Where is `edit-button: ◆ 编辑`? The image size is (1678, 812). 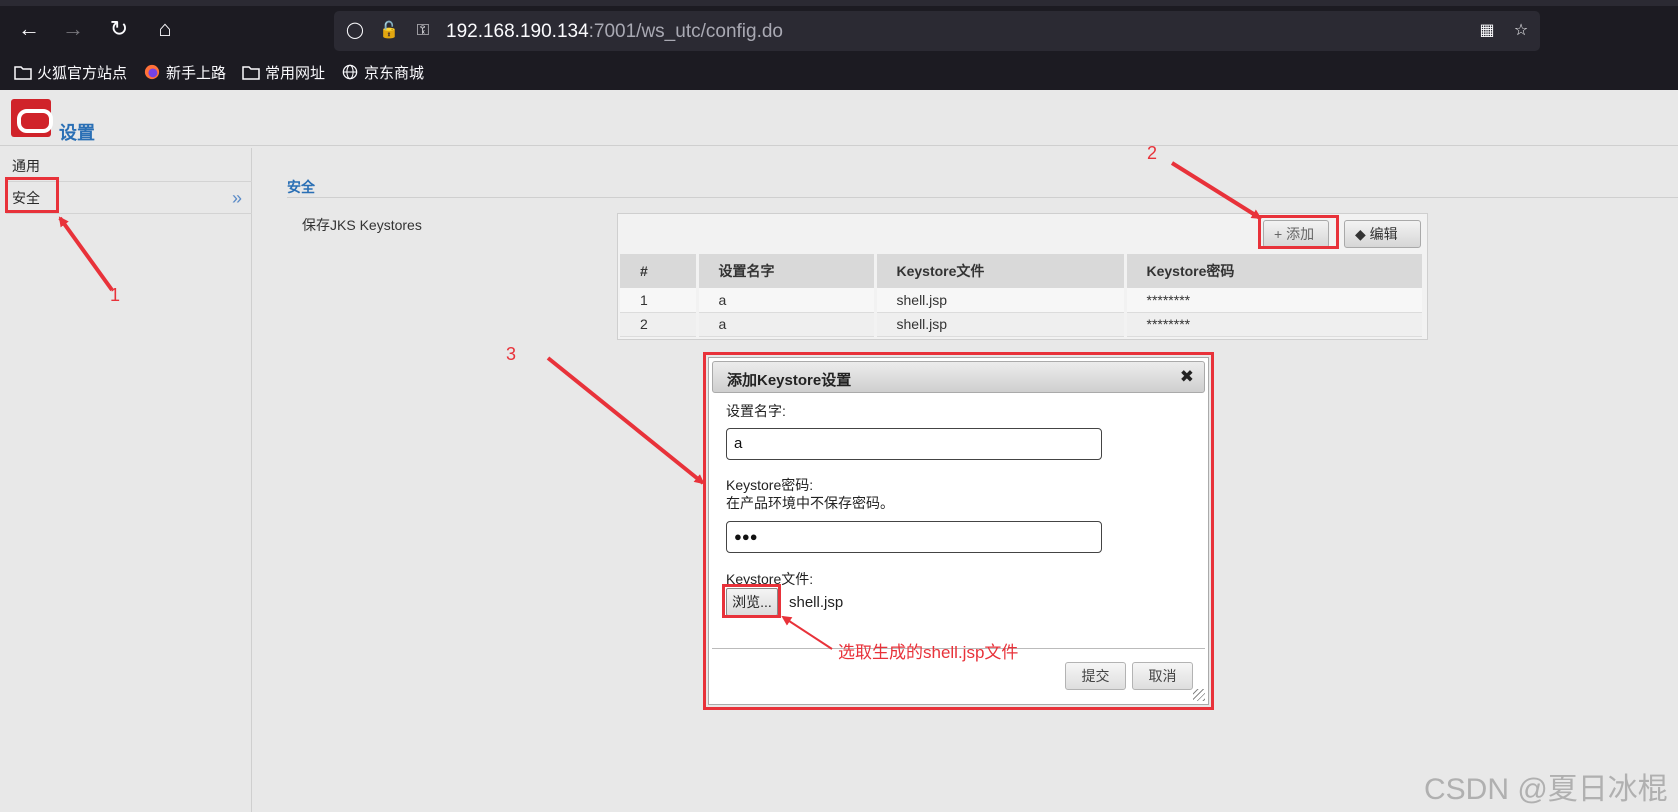 edit-button: ◆ 编辑 is located at coordinates (1382, 234).